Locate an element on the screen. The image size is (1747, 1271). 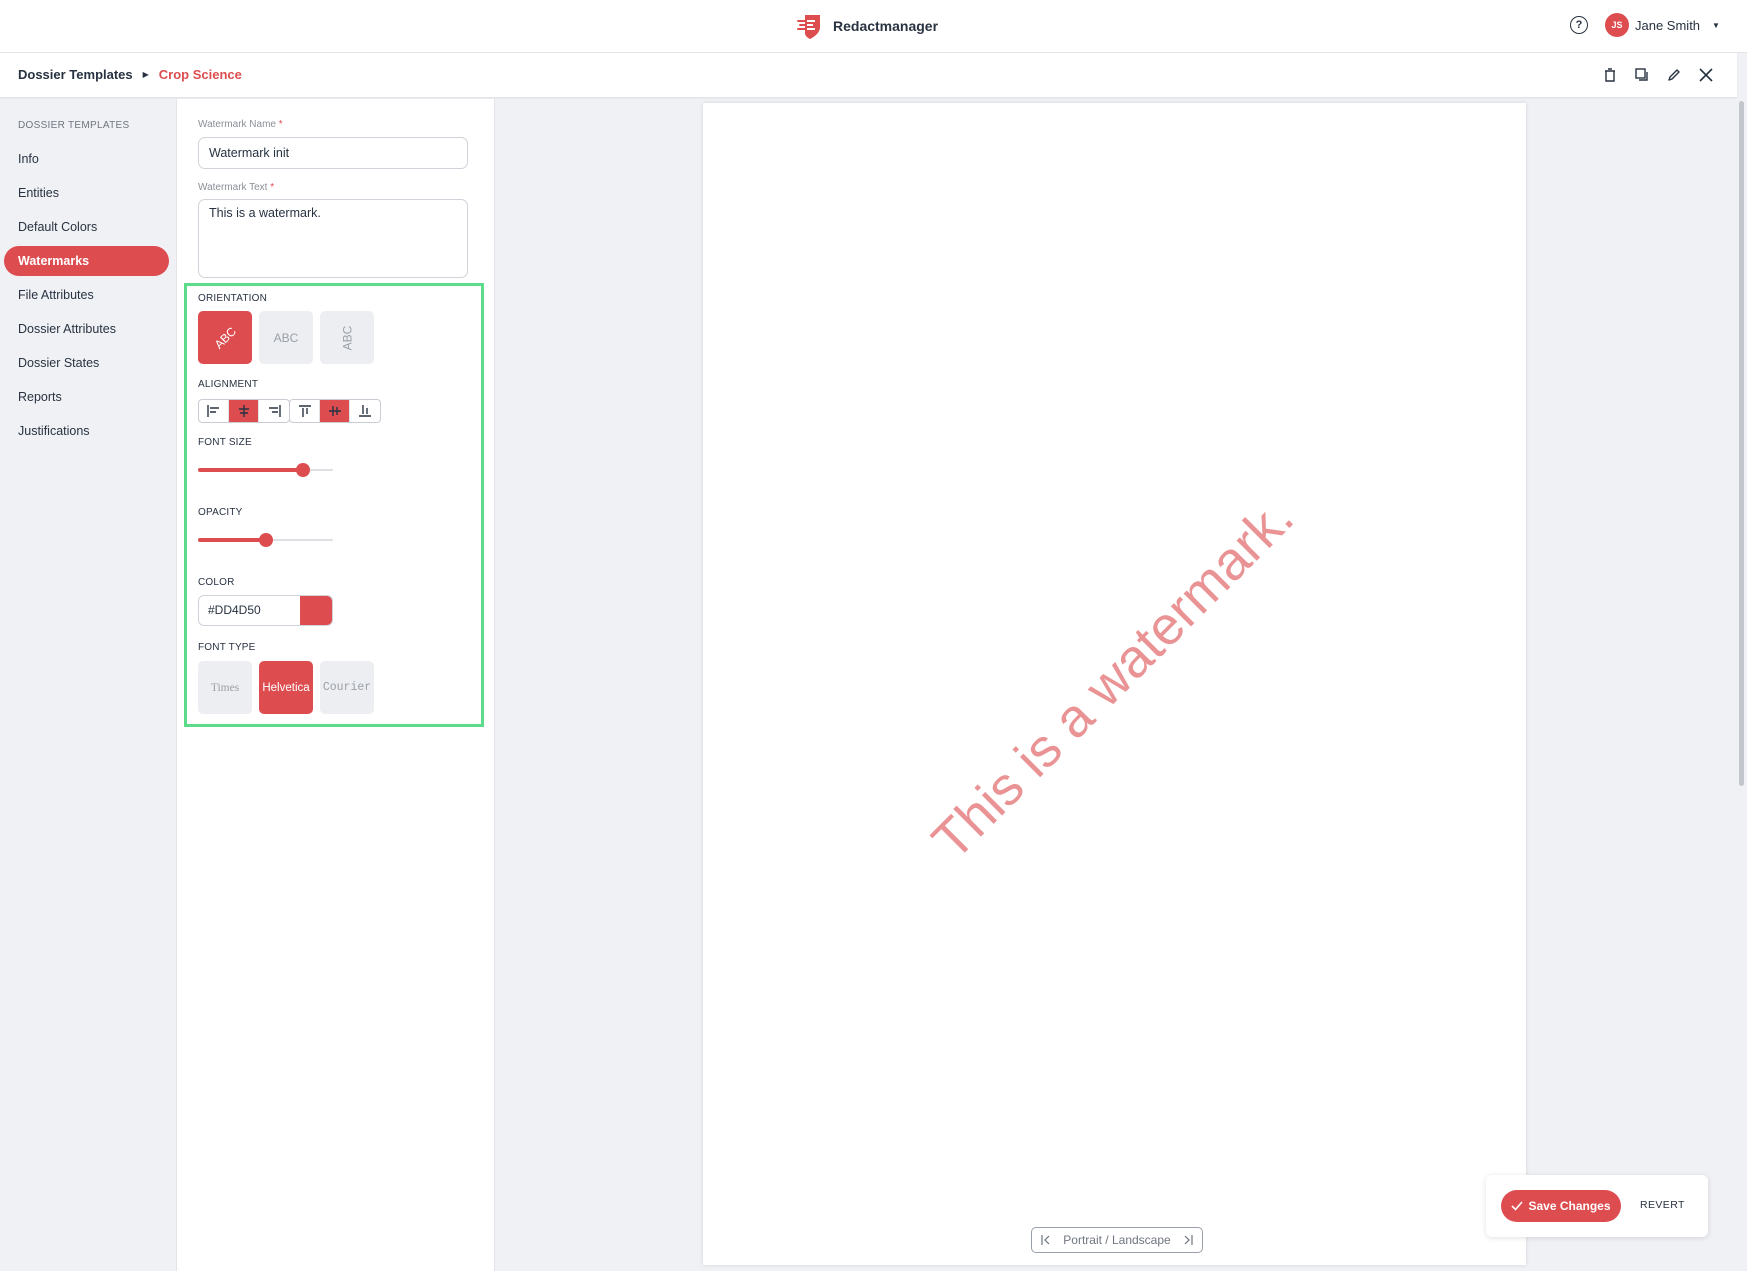
breadcrumb-bar: Dossier Templates ▶ Crop Science is located at coordinates (868, 75).